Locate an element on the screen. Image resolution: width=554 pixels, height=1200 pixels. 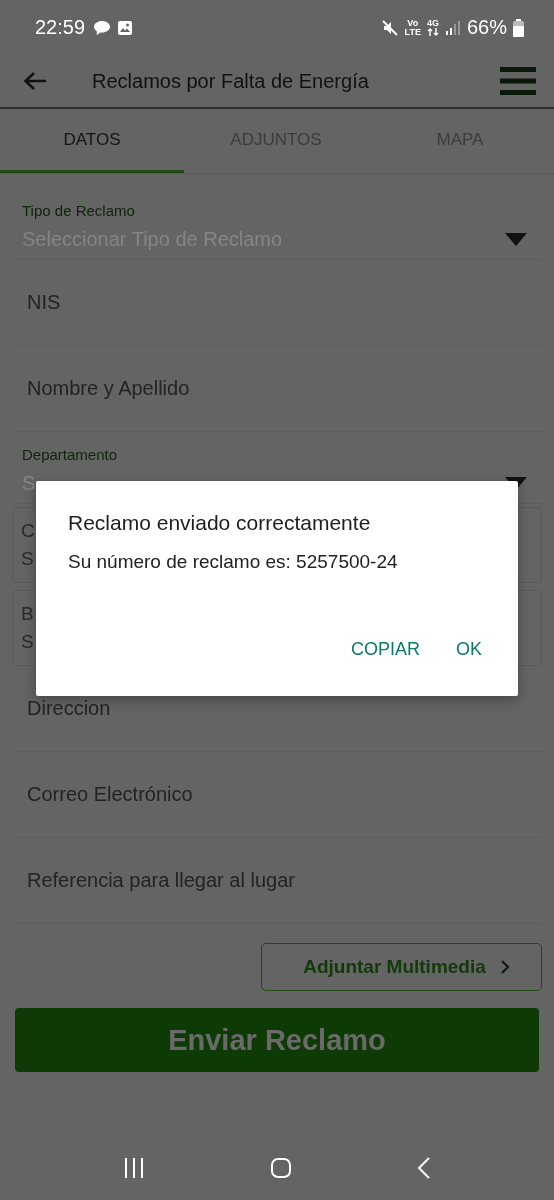
network-label: 4G is located at coordinates (432, 23).